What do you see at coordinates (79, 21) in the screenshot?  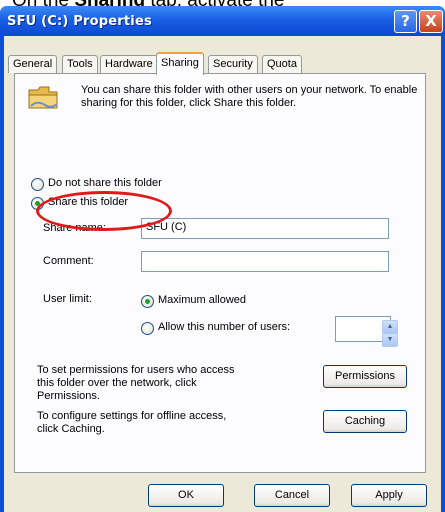 I see `window-title: SFU (C:) Properties` at bounding box center [79, 21].